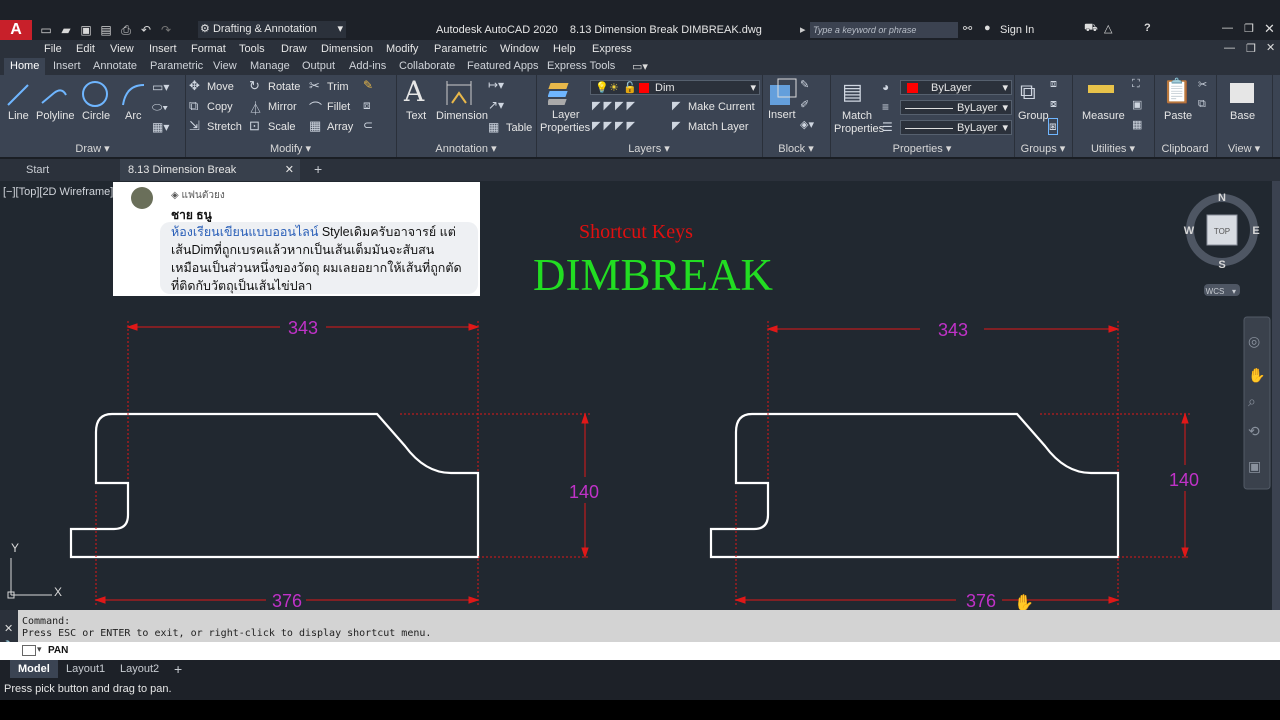 Image resolution: width=1280 pixels, height=720 pixels. I want to click on doc-close-icon: ✕, so click(1270, 47).